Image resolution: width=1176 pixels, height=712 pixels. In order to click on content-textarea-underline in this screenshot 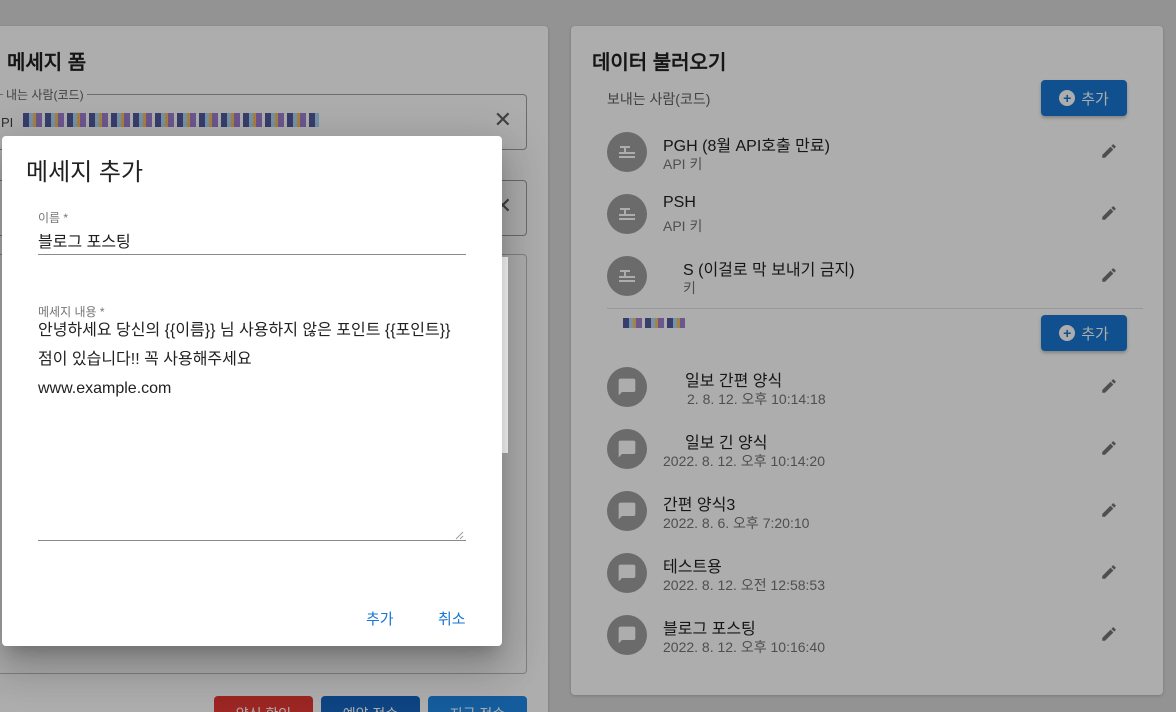, I will do `click(252, 540)`.